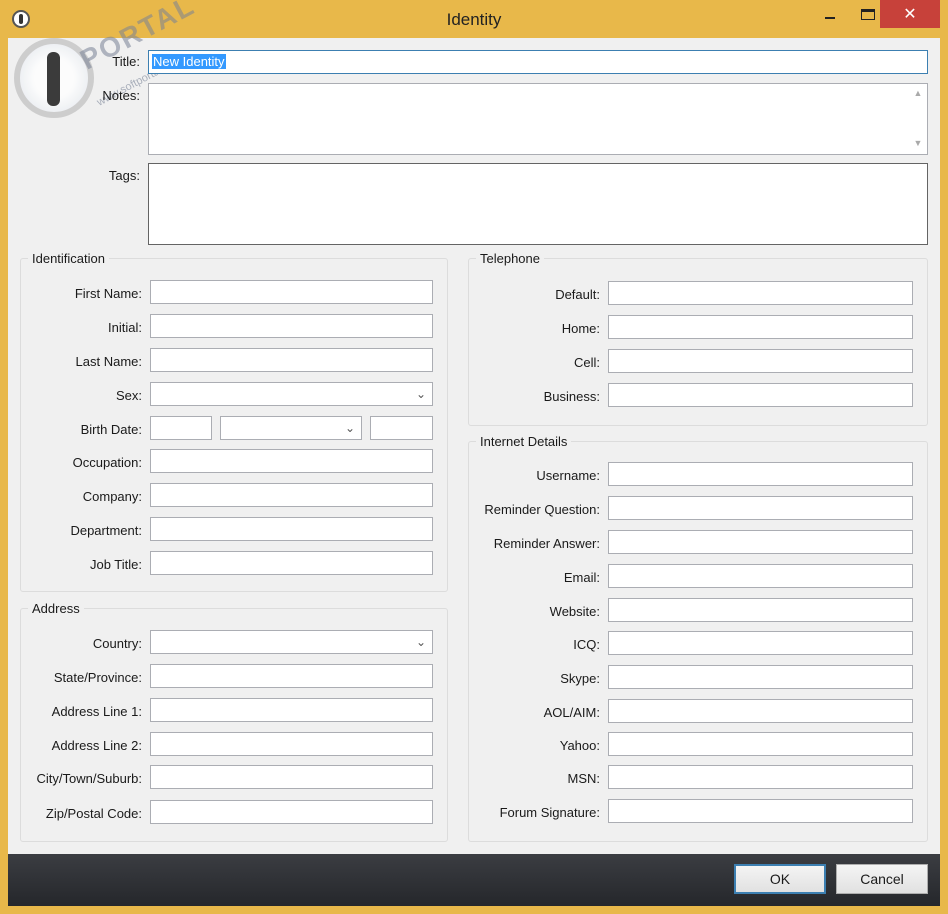 This screenshot has width=948, height=914. Describe the element at coordinates (68, 258) in the screenshot. I see `identification-heading: Identification` at that location.